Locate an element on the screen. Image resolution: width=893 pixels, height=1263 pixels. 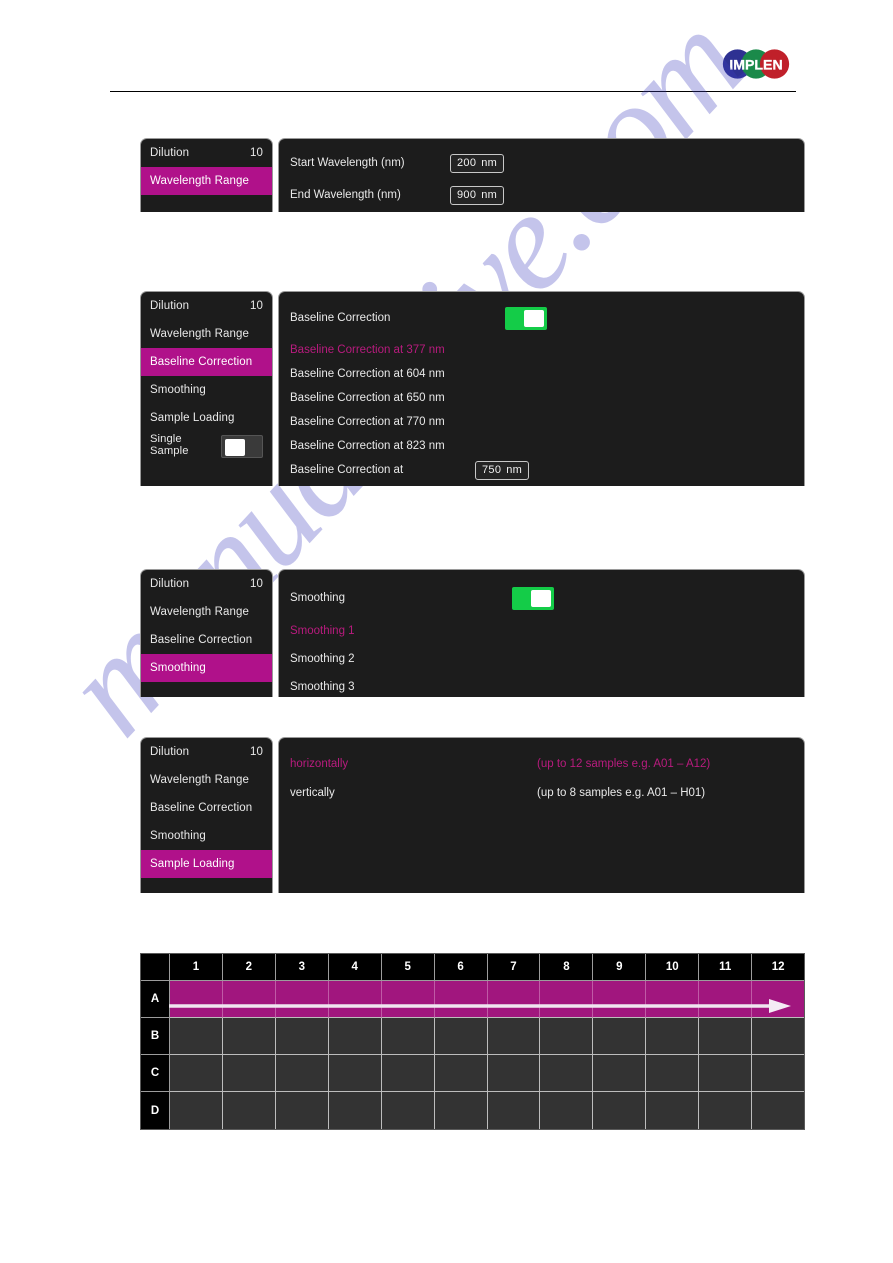
plate-row-header: C is located at coordinates (155, 1073).